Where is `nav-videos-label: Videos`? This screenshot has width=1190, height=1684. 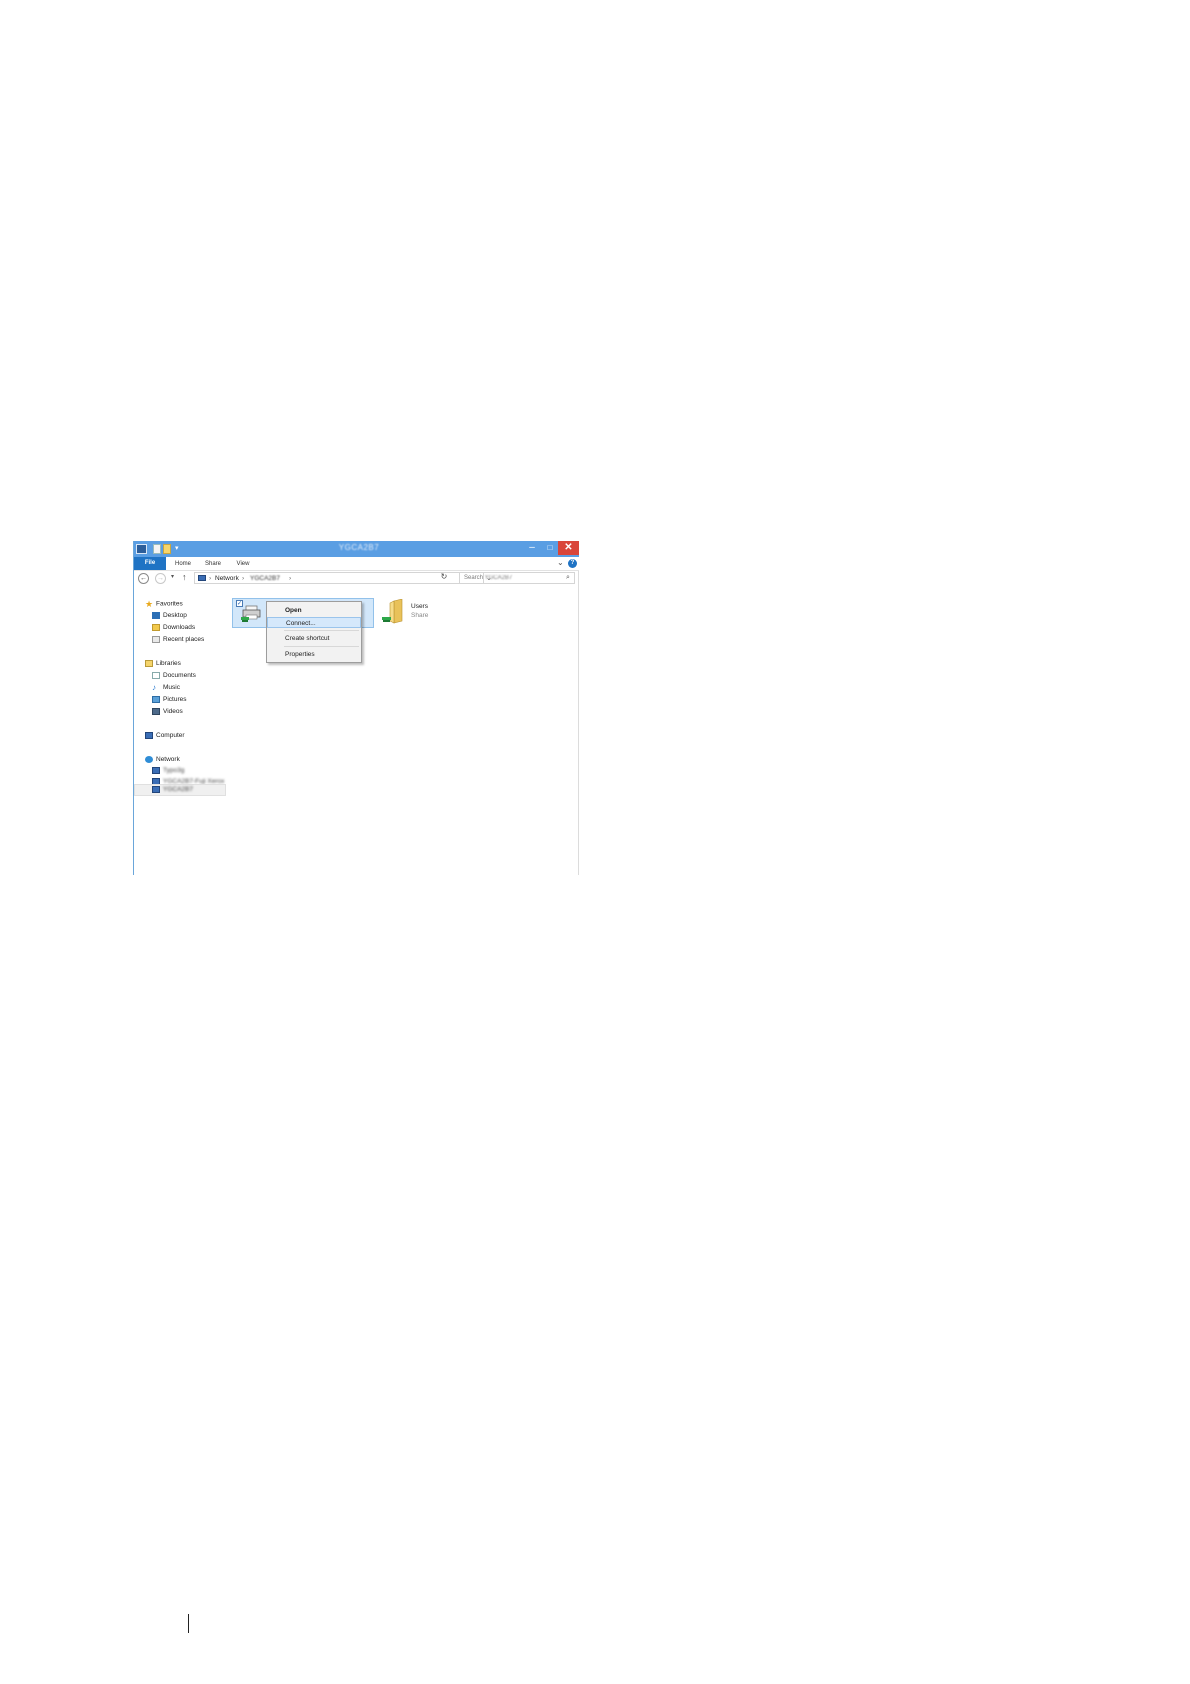
nav-videos-label: Videos is located at coordinates (173, 711).